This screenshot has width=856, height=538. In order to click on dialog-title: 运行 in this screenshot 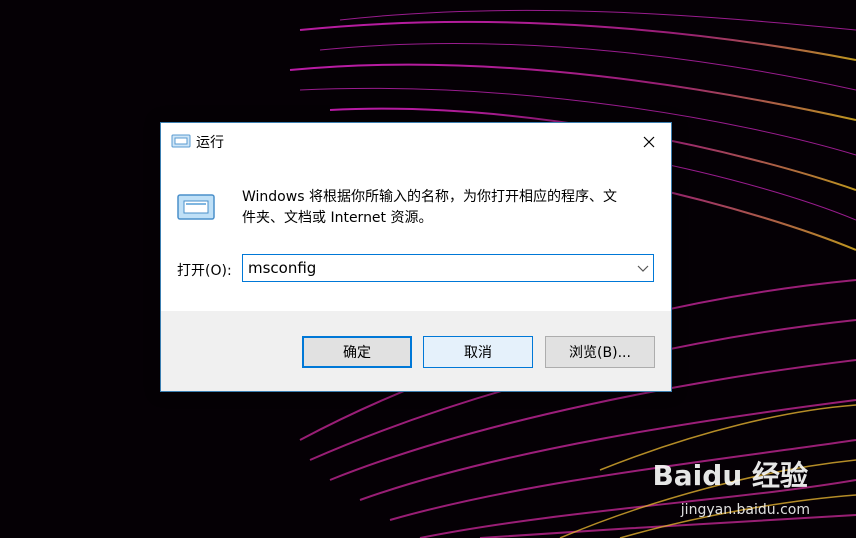, I will do `click(210, 143)`.